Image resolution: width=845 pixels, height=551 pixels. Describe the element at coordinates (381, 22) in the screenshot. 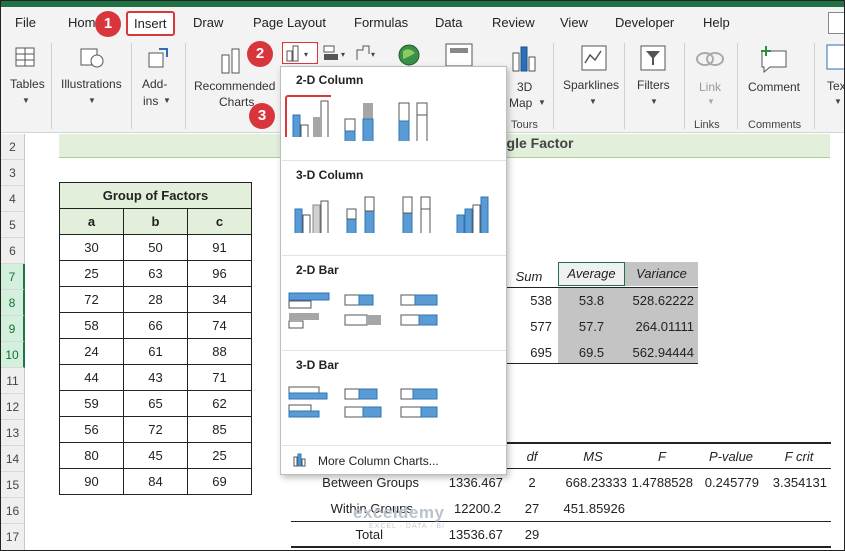

I see `tab-formulas: Formulas` at that location.